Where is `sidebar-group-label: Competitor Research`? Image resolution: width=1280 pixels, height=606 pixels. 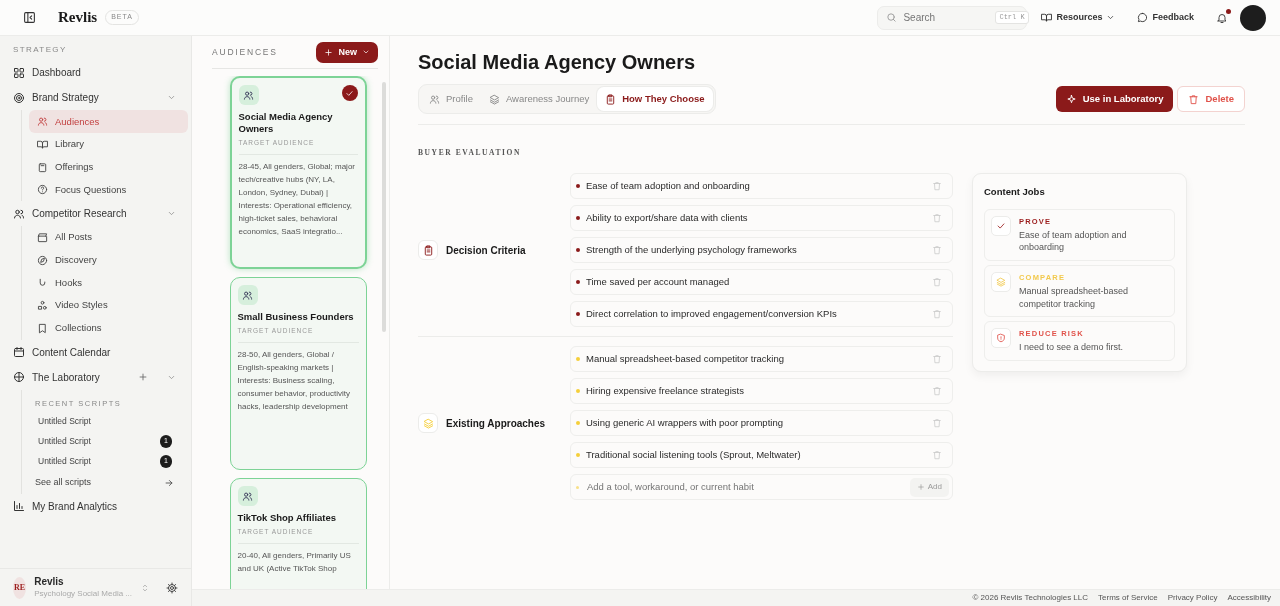
sidebar-group-label: Competitor Research is located at coordinates (79, 214).